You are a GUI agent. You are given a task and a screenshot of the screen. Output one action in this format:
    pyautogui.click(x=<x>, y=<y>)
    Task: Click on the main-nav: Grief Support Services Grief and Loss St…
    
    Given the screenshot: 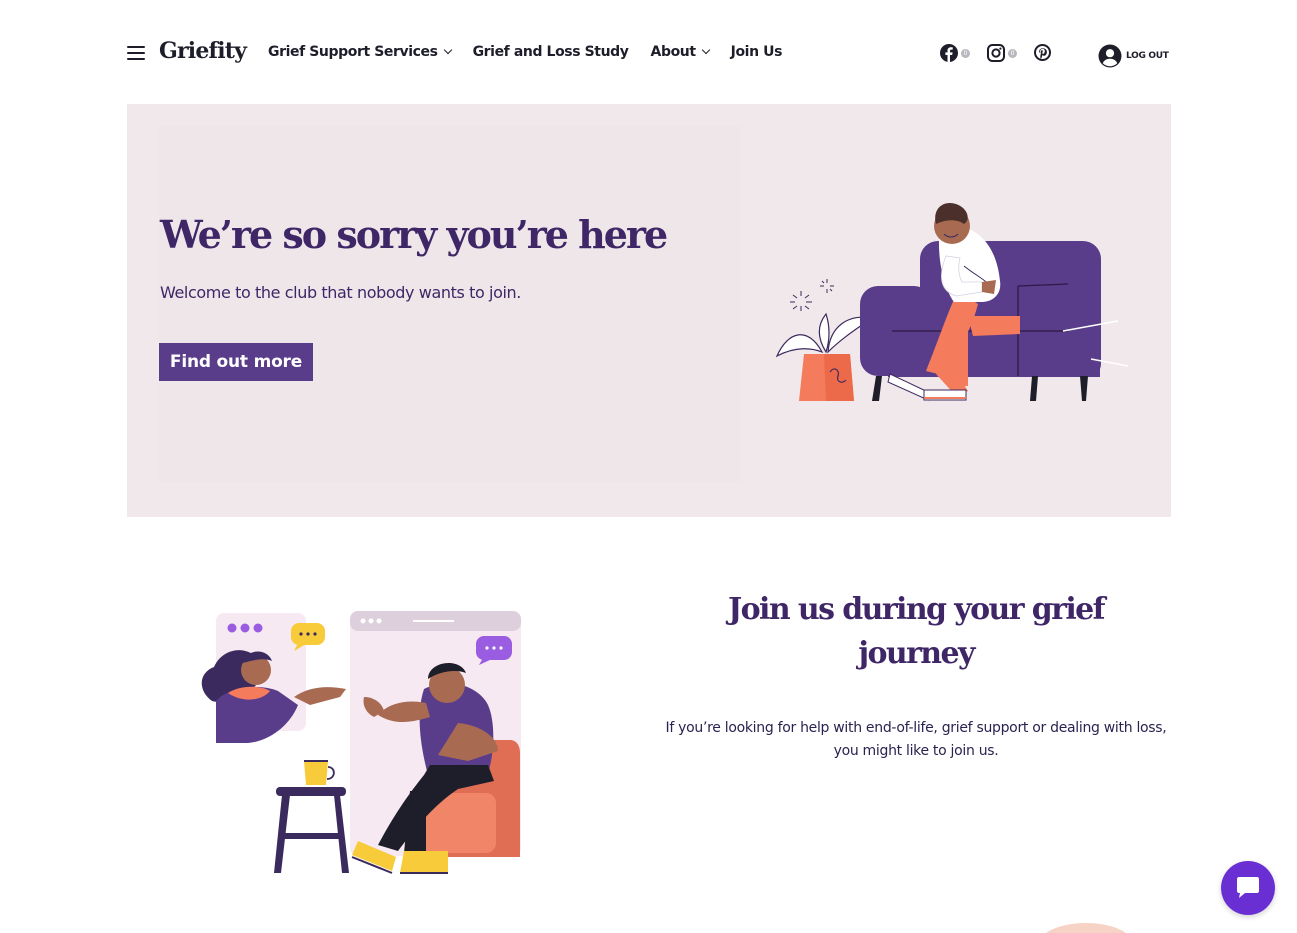 What is the action you would take?
    pyautogui.click(x=536, y=52)
    